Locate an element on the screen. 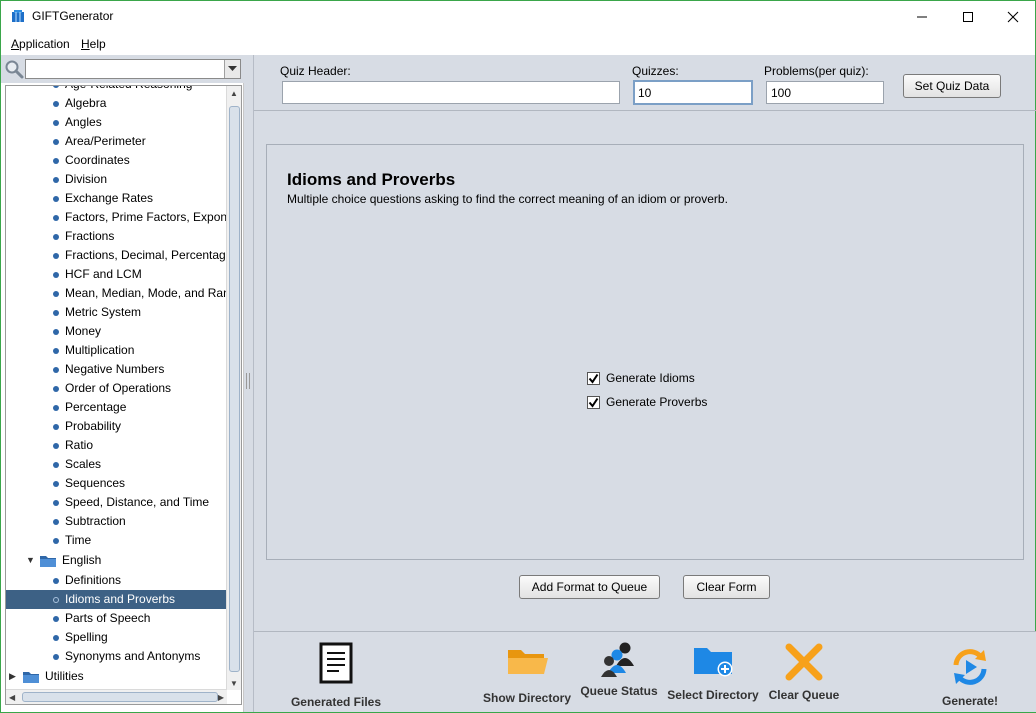  combobox-dropdown-button is located at coordinates (232, 69).